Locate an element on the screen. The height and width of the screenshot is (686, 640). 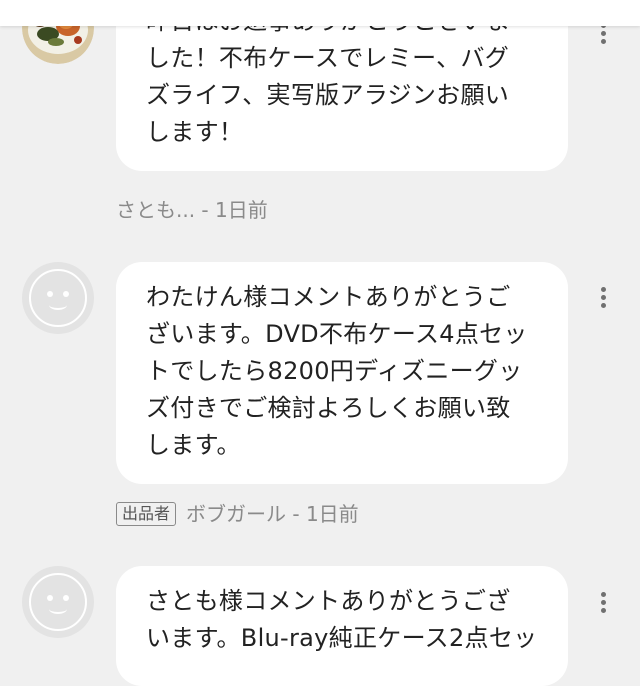
comment-meta: さとも... - 1日前 is located at coordinates (192, 210).